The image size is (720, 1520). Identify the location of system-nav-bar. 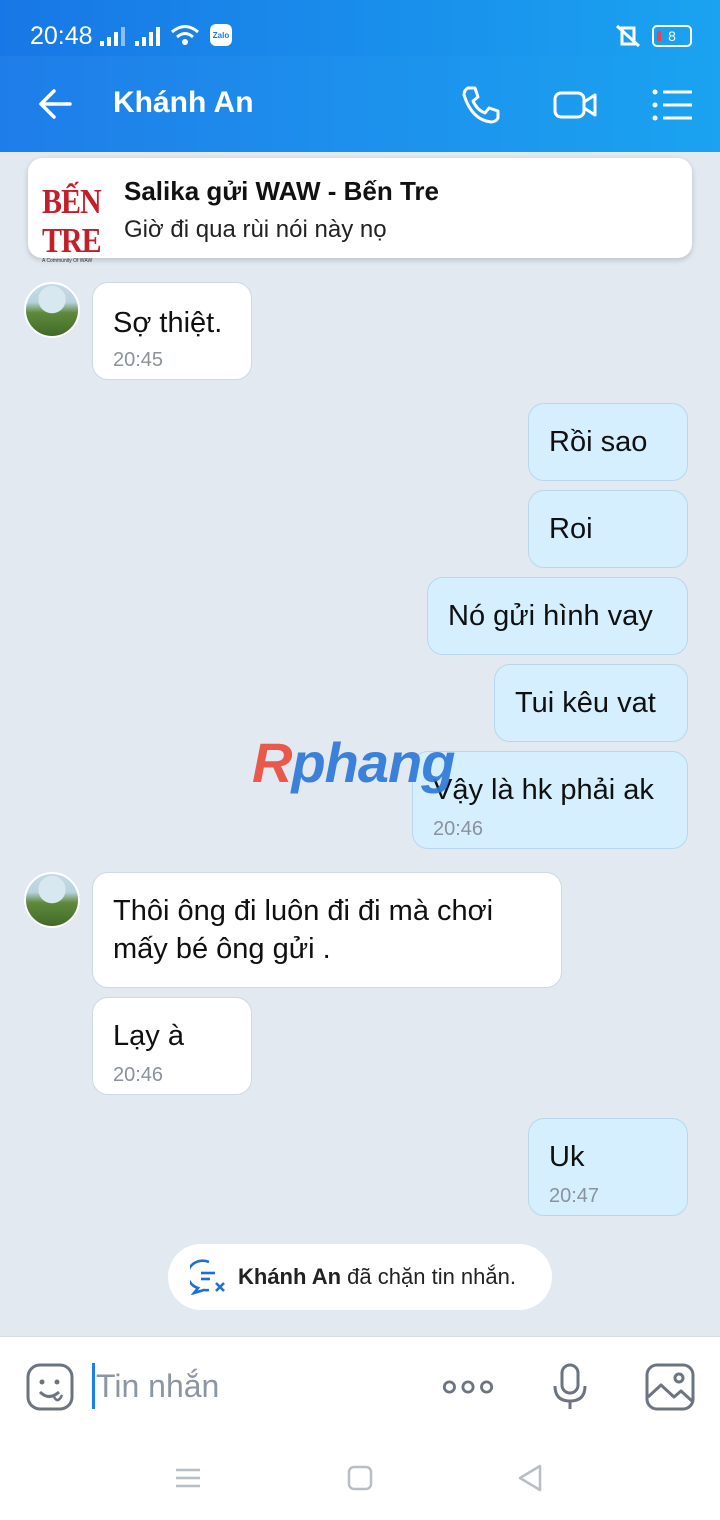
(360, 1478).